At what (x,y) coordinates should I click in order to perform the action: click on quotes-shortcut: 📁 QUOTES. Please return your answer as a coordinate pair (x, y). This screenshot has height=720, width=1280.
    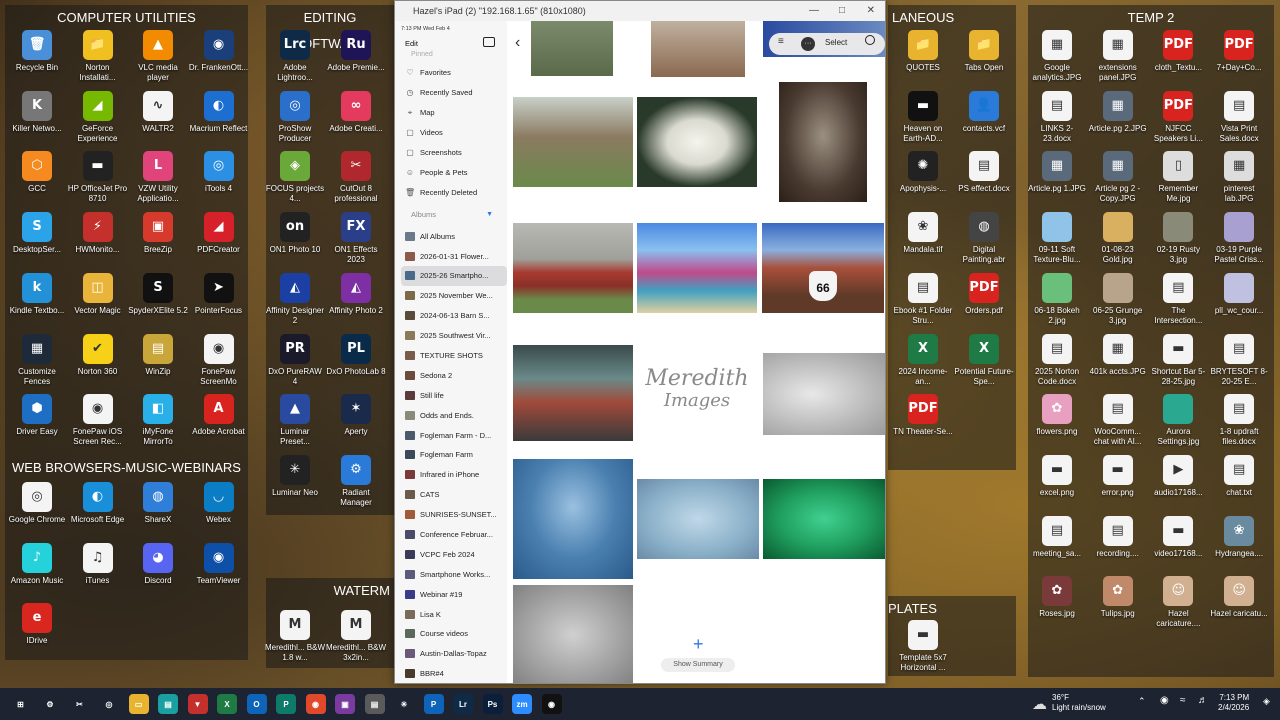
    Looking at the image, I should click on (923, 51).